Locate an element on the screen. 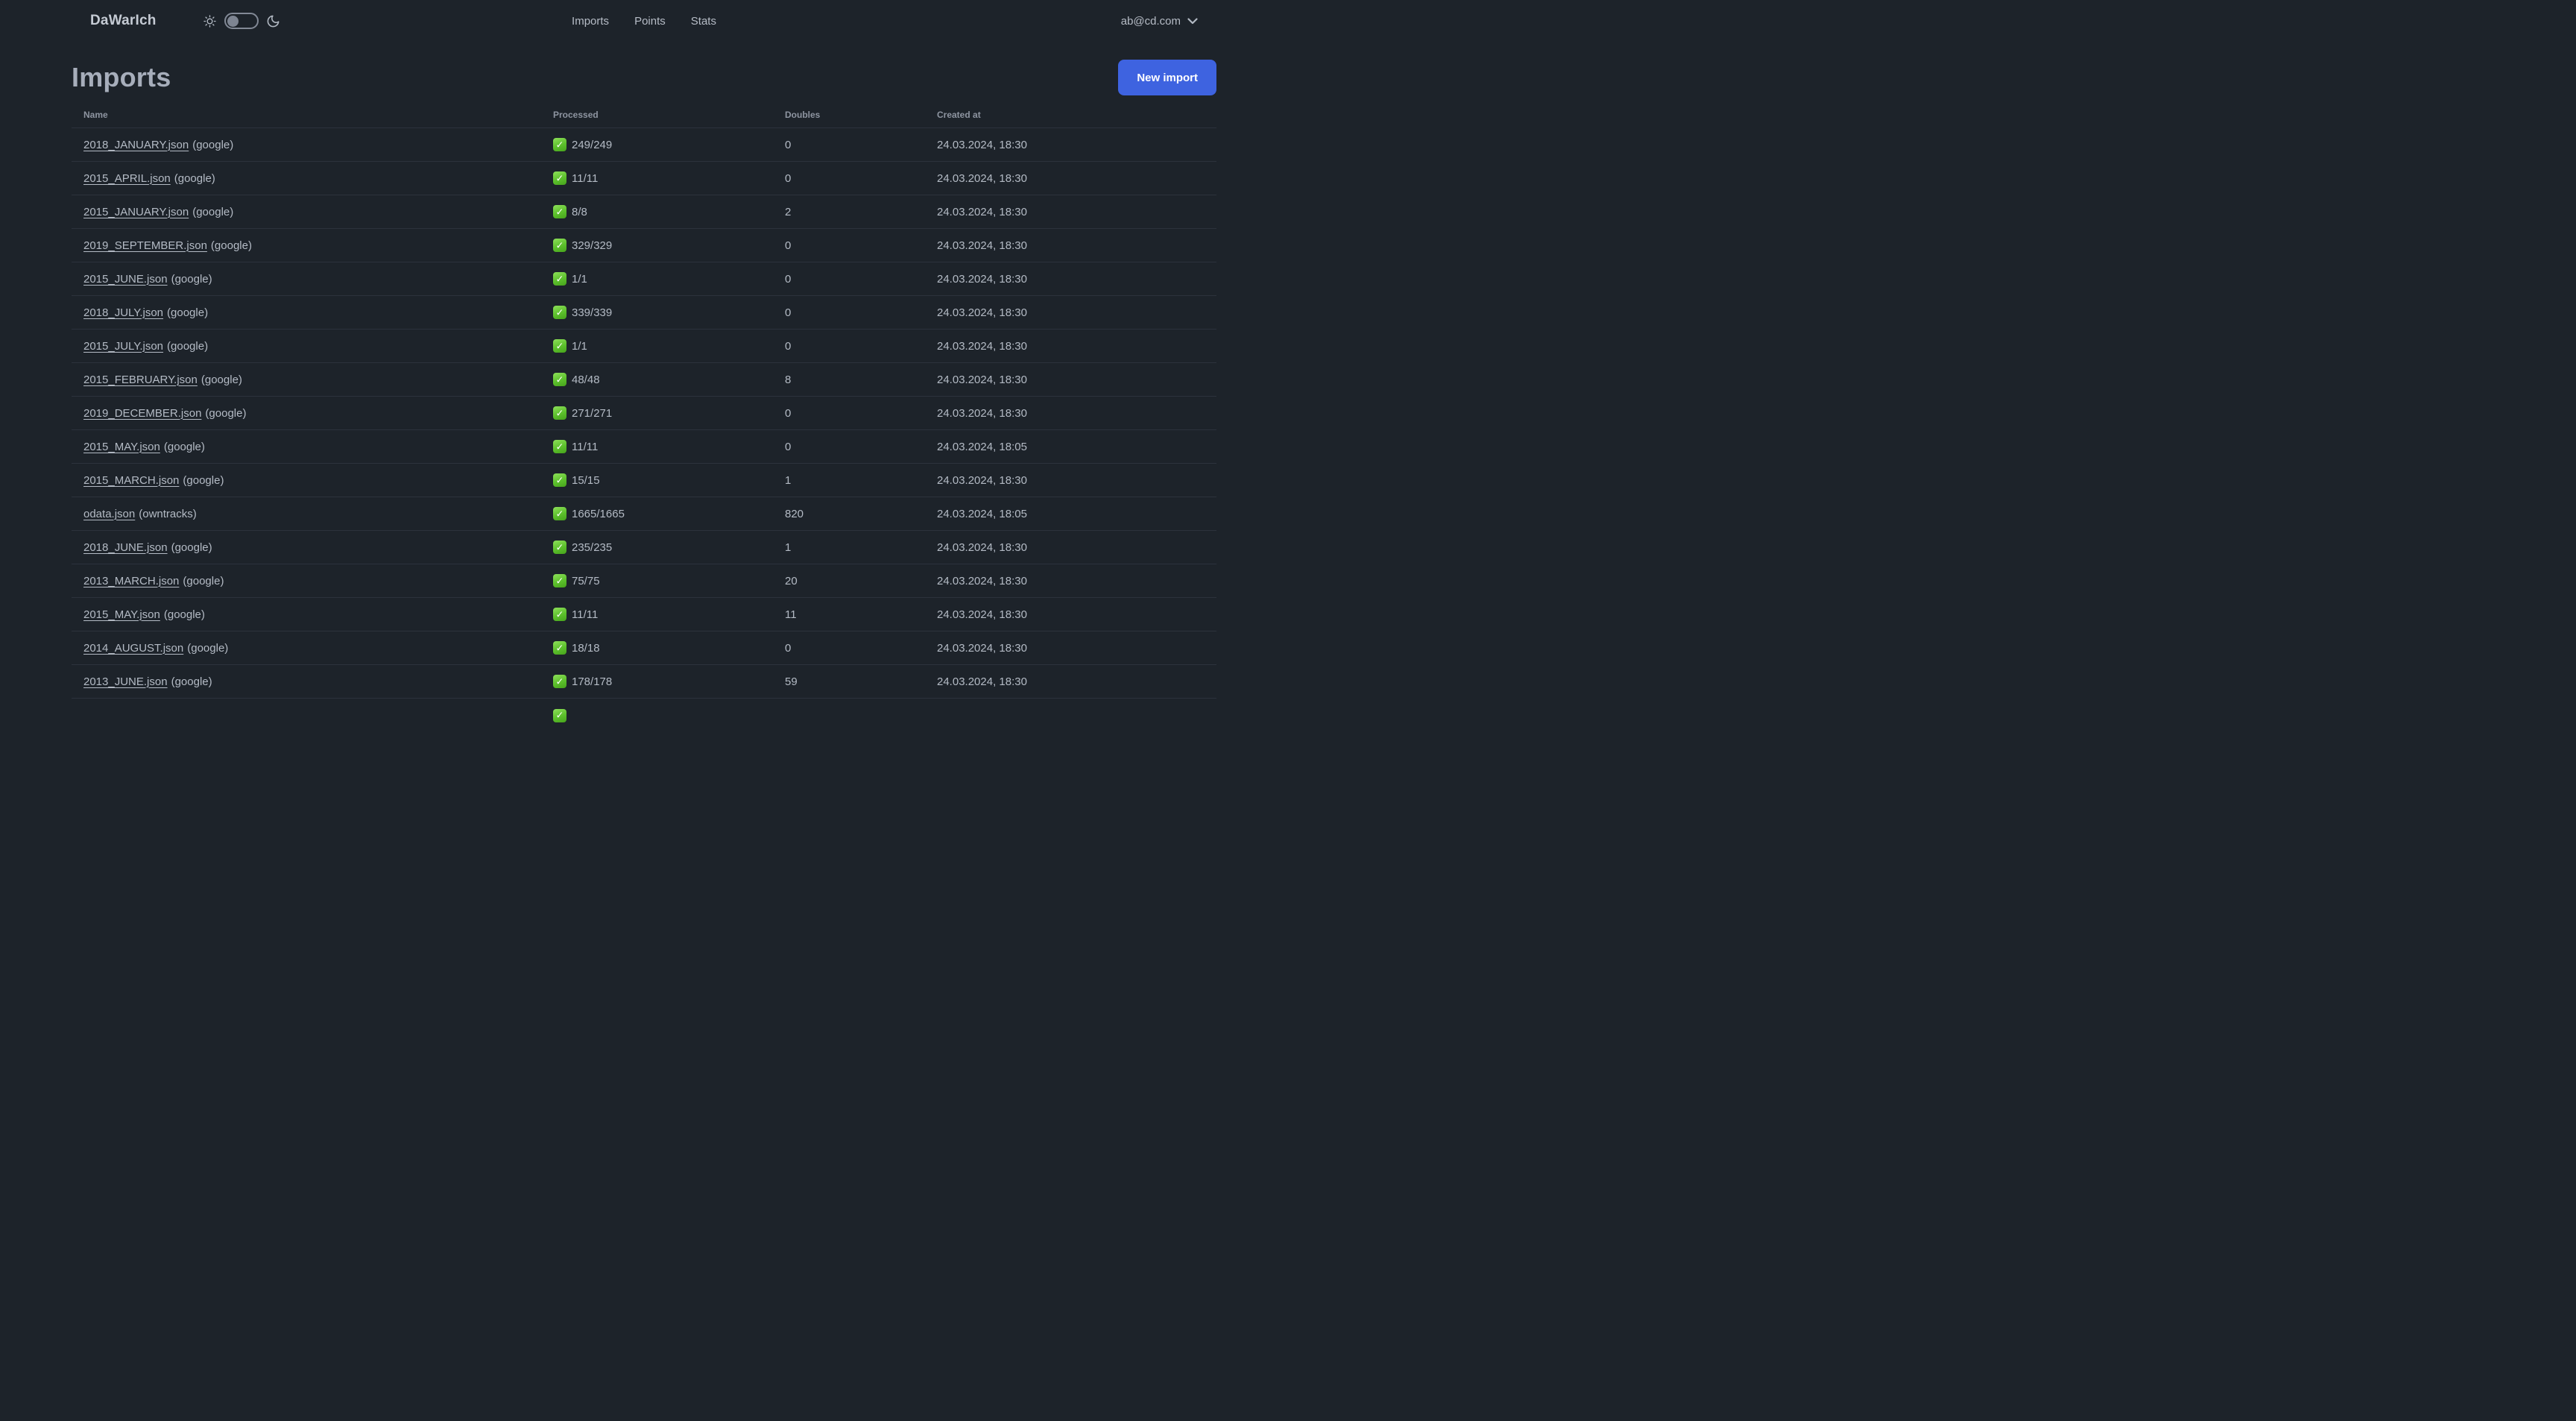 The height and width of the screenshot is (1421, 2576). nav-points: Points is located at coordinates (650, 21).